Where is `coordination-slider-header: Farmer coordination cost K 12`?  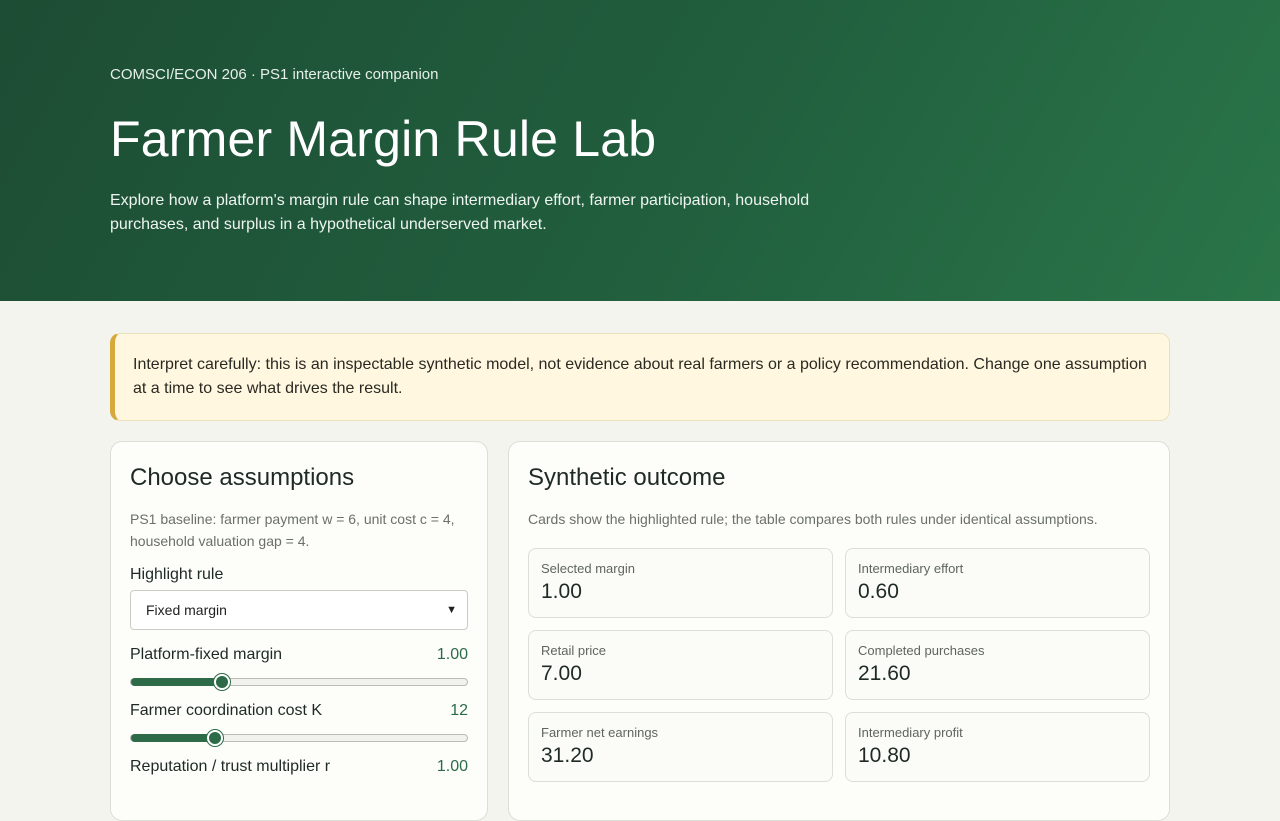 coordination-slider-header: Farmer coordination cost K 12 is located at coordinates (299, 711).